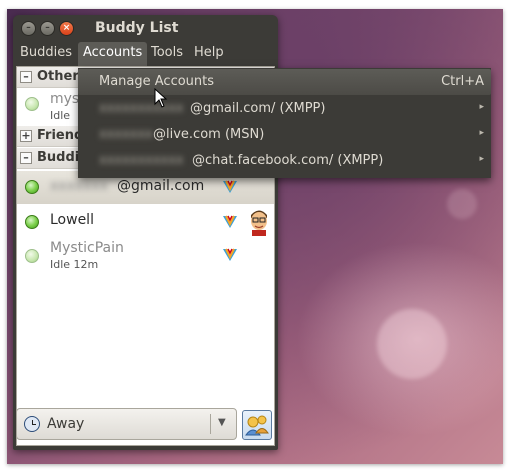  I want to click on buddy-status-text: Idle 12m, so click(74, 264).